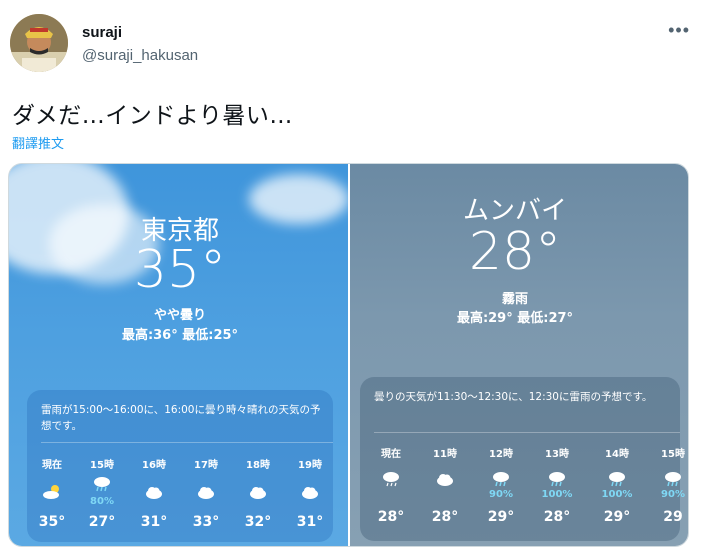 The width and height of the screenshot is (706, 552). What do you see at coordinates (673, 517) in the screenshot?
I see `hour-temperature: 29` at bounding box center [673, 517].